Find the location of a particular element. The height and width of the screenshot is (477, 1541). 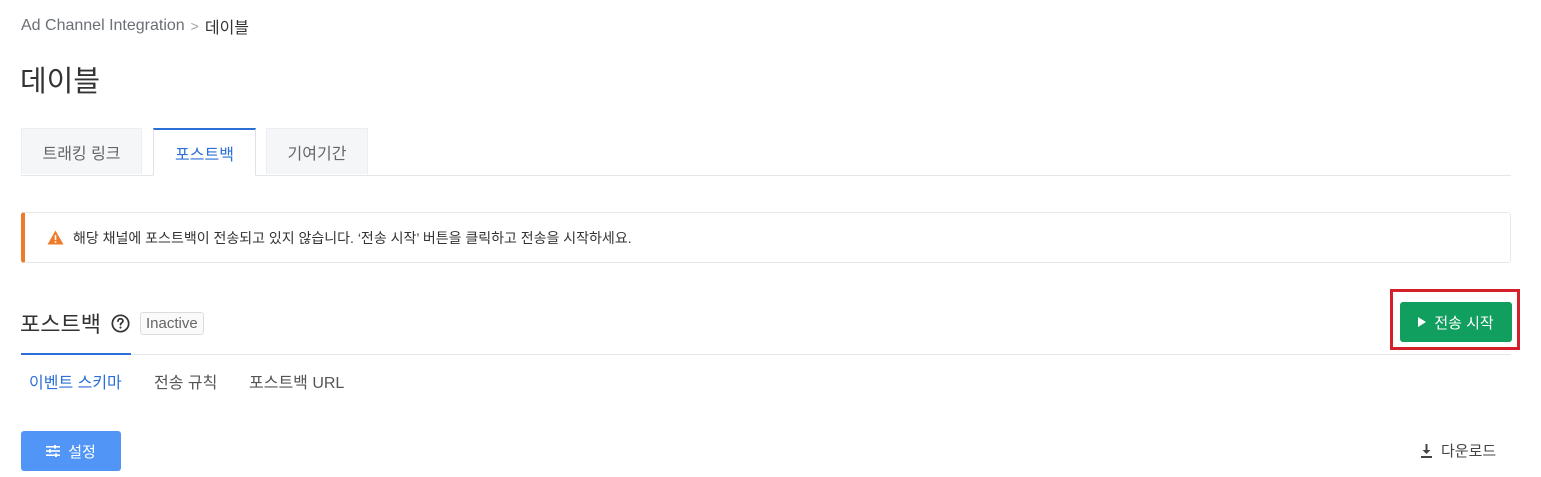

start-button-label: 전송 시작 is located at coordinates (1464, 323).